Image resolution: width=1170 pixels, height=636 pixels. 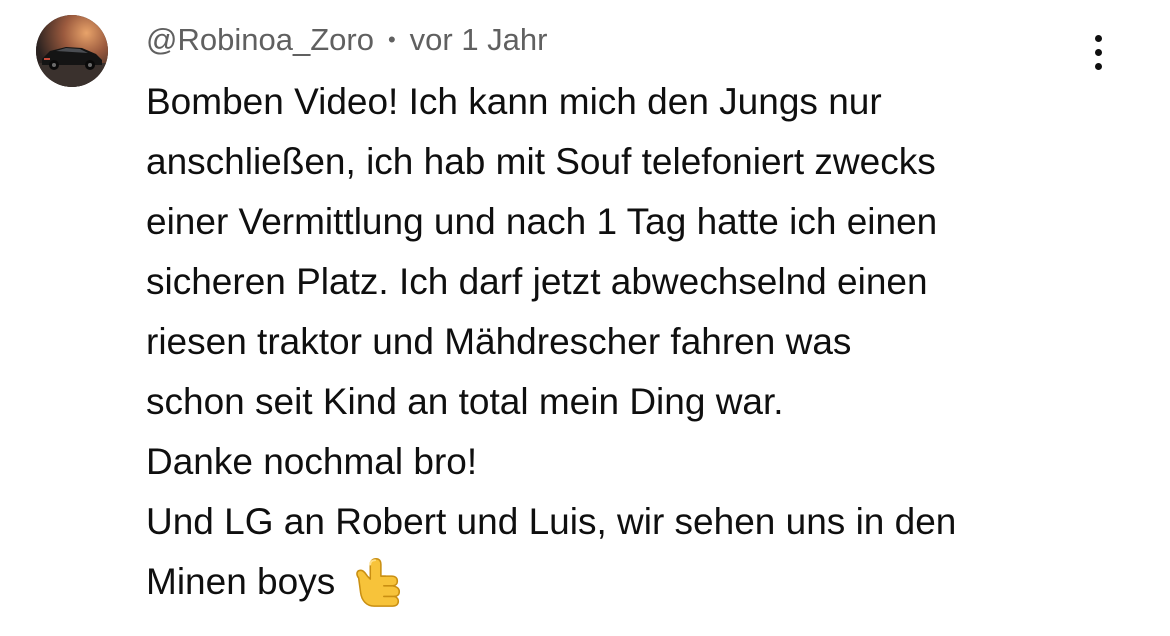 I want to click on more-options-button, so click(x=1098, y=52).